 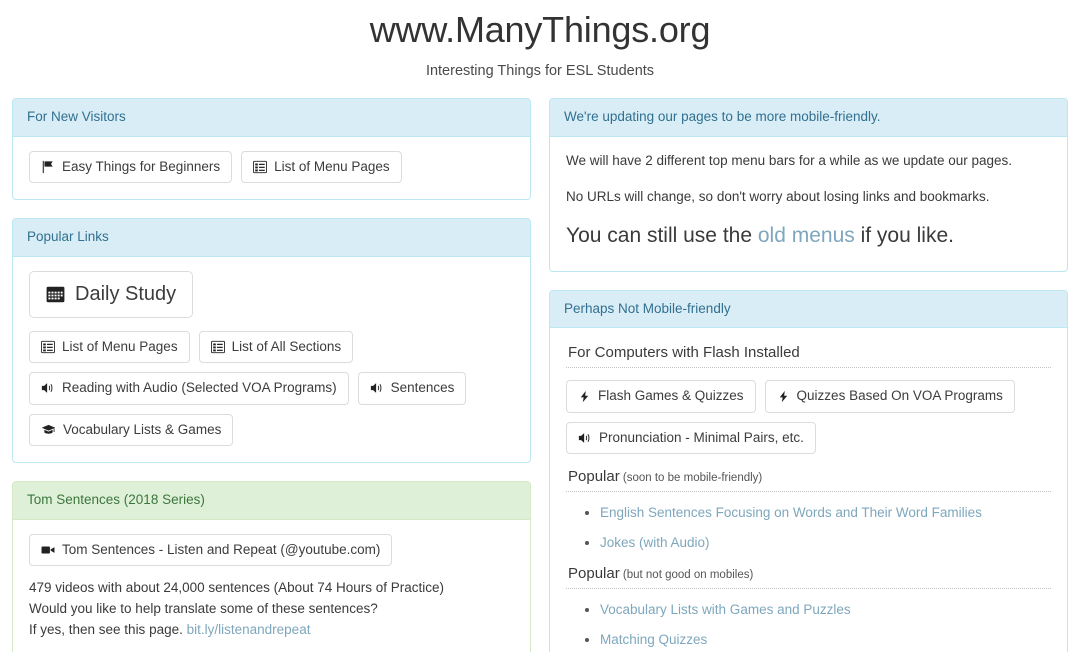 What do you see at coordinates (286, 347) in the screenshot?
I see `button-label: List of All Sections` at bounding box center [286, 347].